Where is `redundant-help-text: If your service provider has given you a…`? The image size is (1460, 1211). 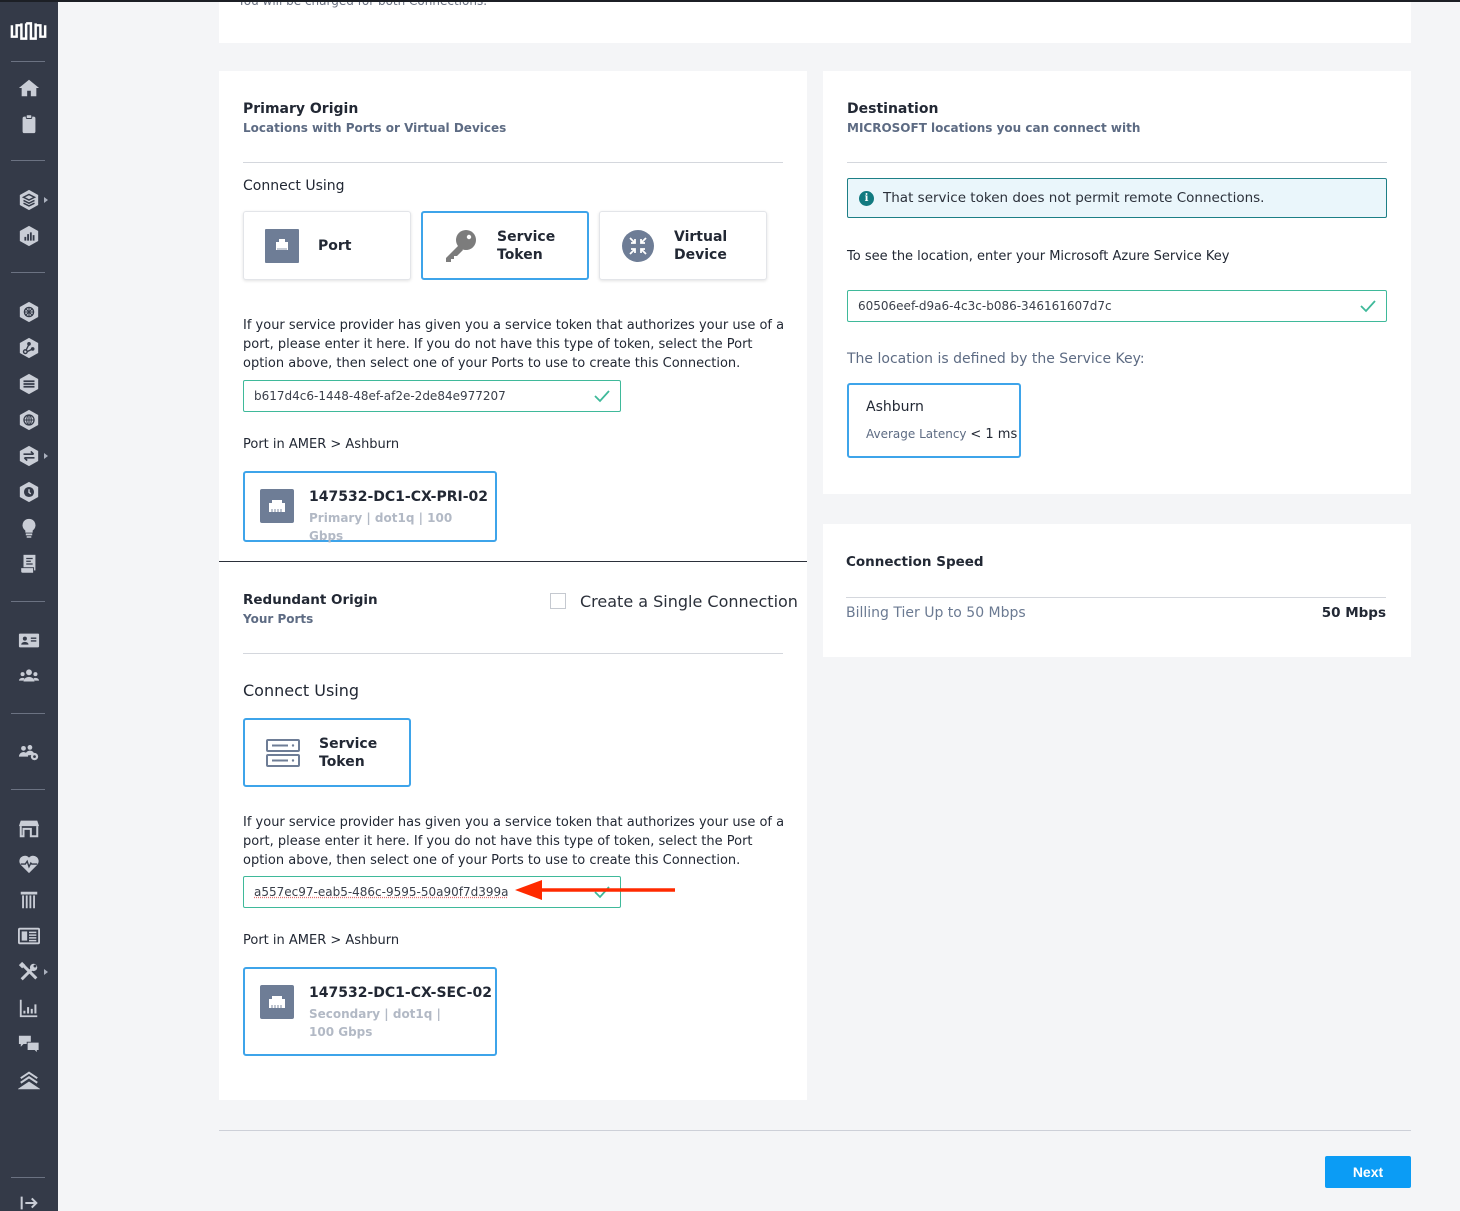 redundant-help-text: If your service provider has given you a… is located at coordinates (514, 841).